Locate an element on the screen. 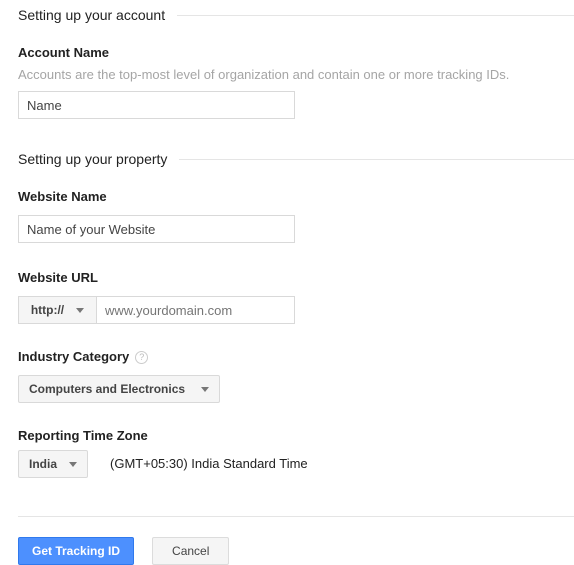  account-section-title: Setting up your account is located at coordinates (92, 15).